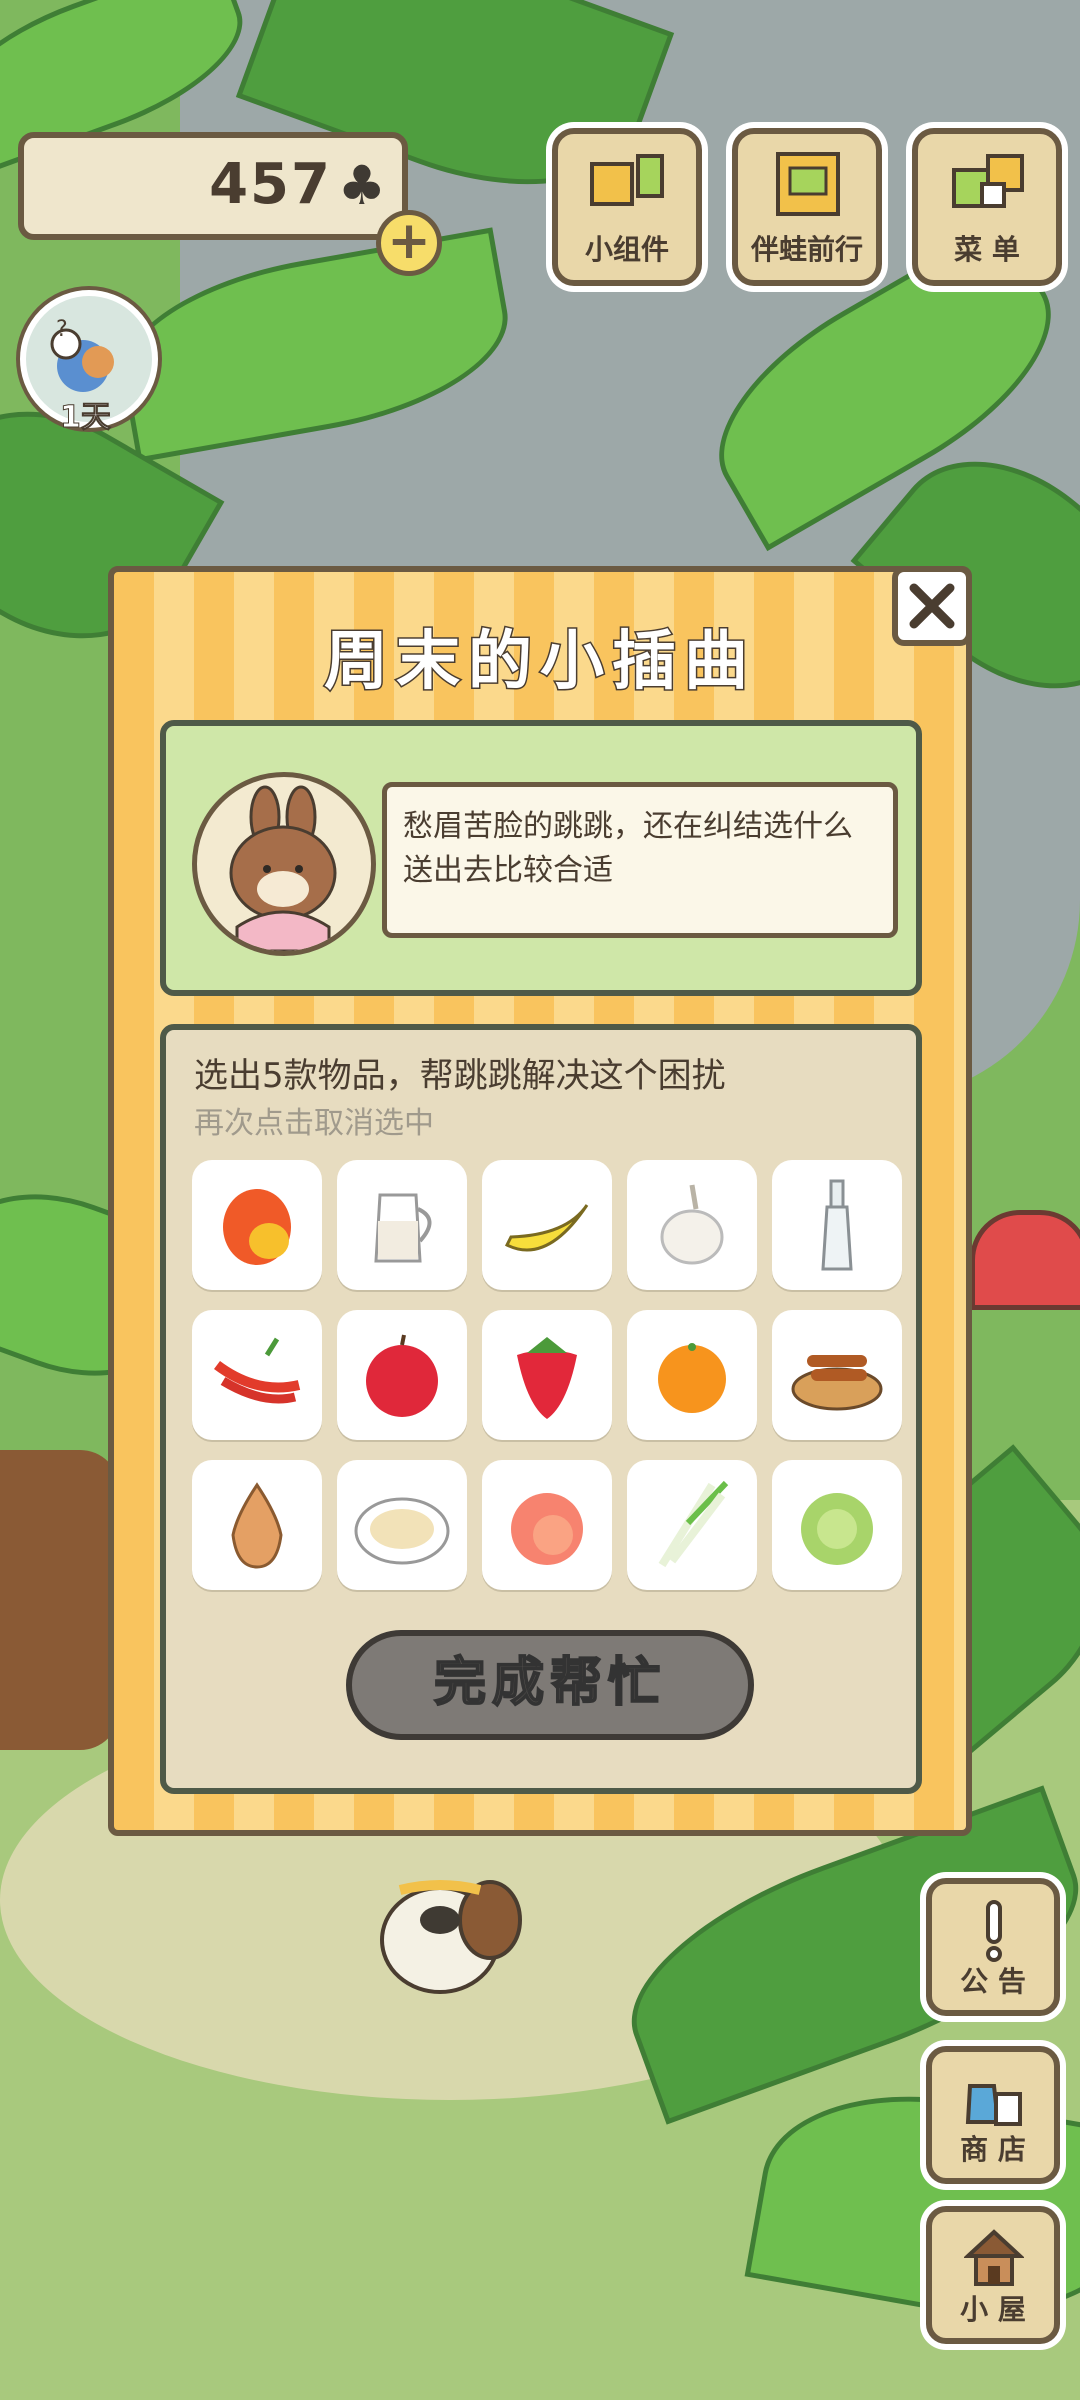 The image size is (1080, 2400). Describe the element at coordinates (993, 2309) in the screenshot. I see `house-button-label: 小 屋` at that location.